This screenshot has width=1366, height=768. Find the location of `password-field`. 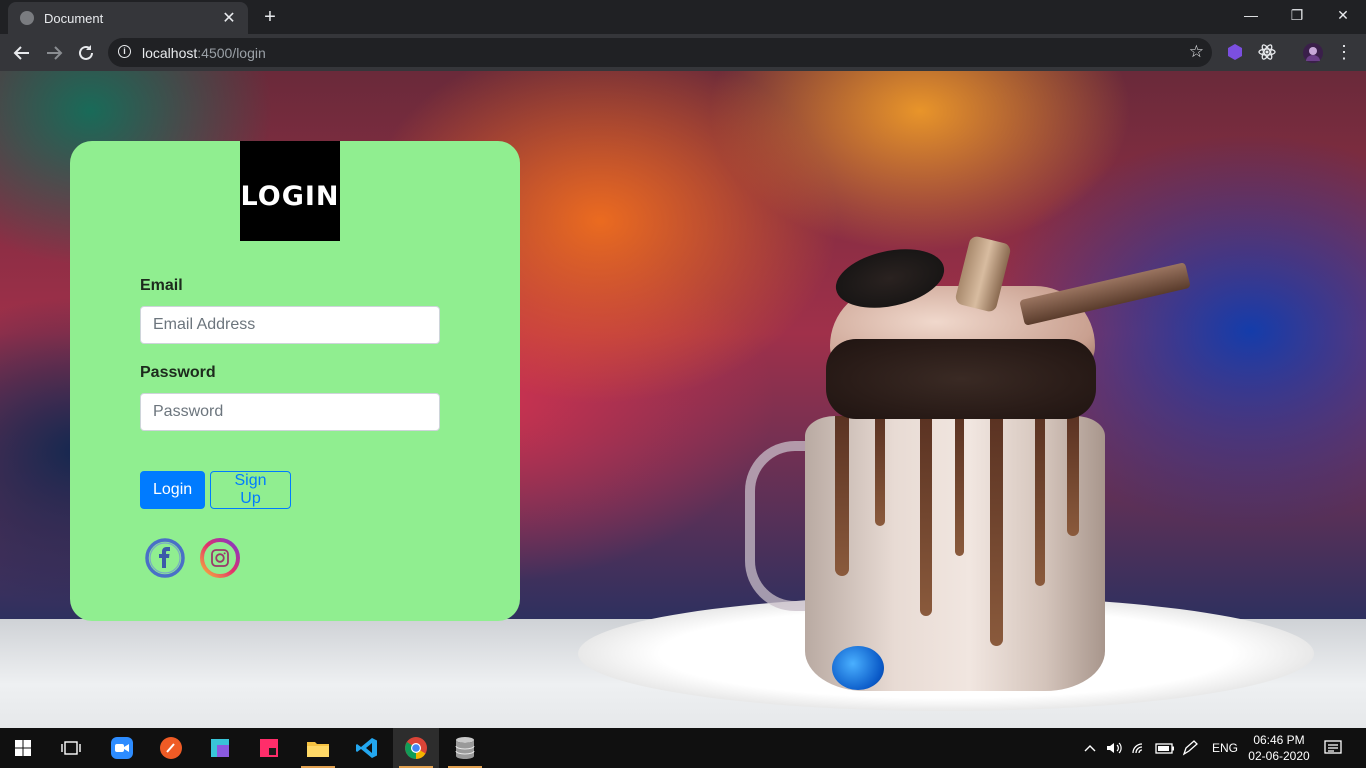

password-field is located at coordinates (290, 412).